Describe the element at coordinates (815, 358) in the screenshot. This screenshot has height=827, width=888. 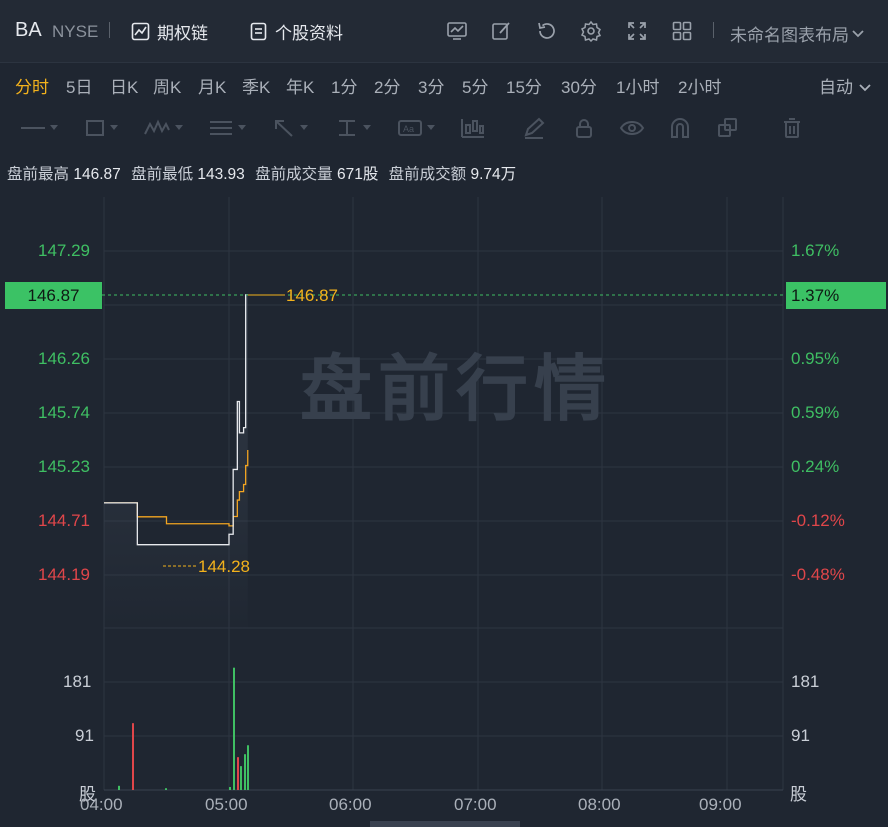
I see `pct-tick: 0.95%` at that location.